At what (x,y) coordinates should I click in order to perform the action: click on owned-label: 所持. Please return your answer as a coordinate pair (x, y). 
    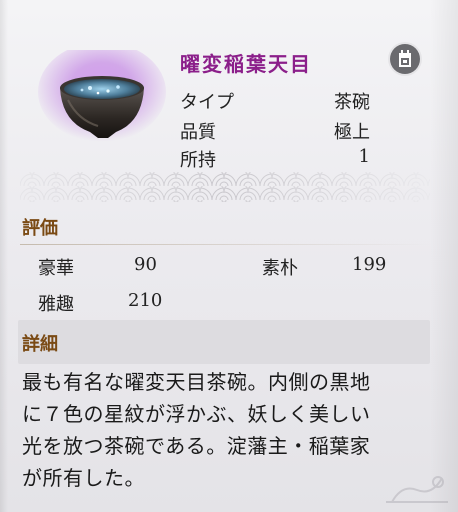
    Looking at the image, I should click on (198, 160).